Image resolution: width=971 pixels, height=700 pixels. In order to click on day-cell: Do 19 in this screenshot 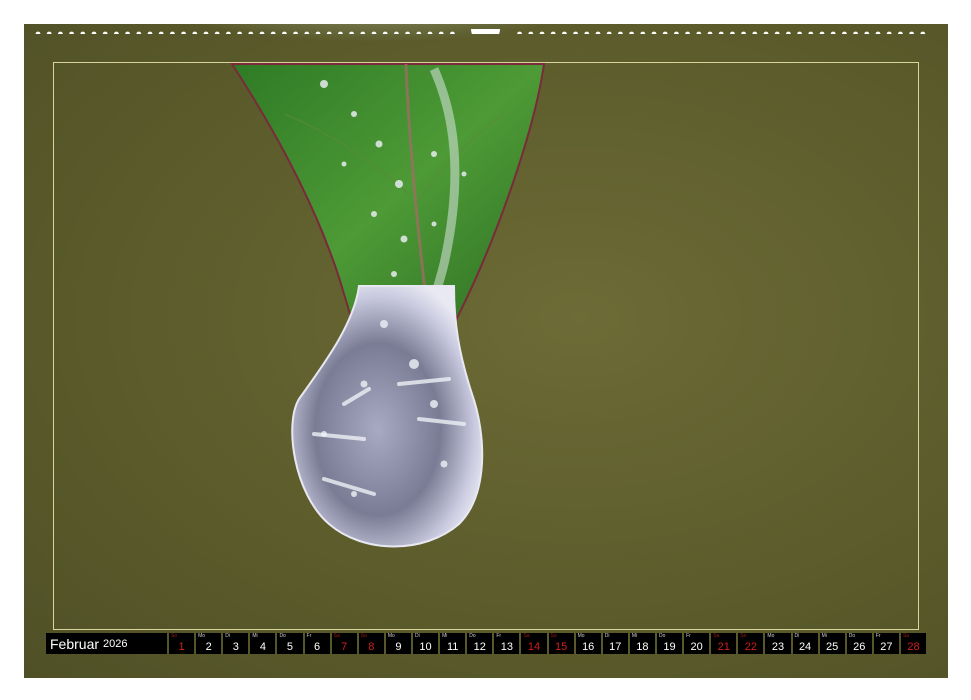, I will do `click(669, 643)`.